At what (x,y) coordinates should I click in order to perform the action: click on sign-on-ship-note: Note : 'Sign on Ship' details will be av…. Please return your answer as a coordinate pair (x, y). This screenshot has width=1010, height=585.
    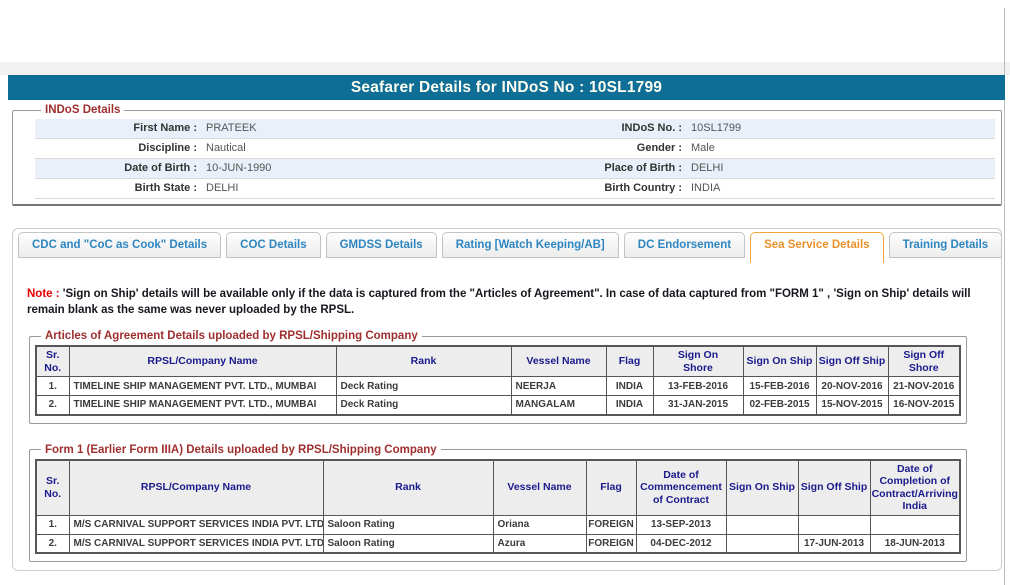
    Looking at the image, I should click on (507, 302).